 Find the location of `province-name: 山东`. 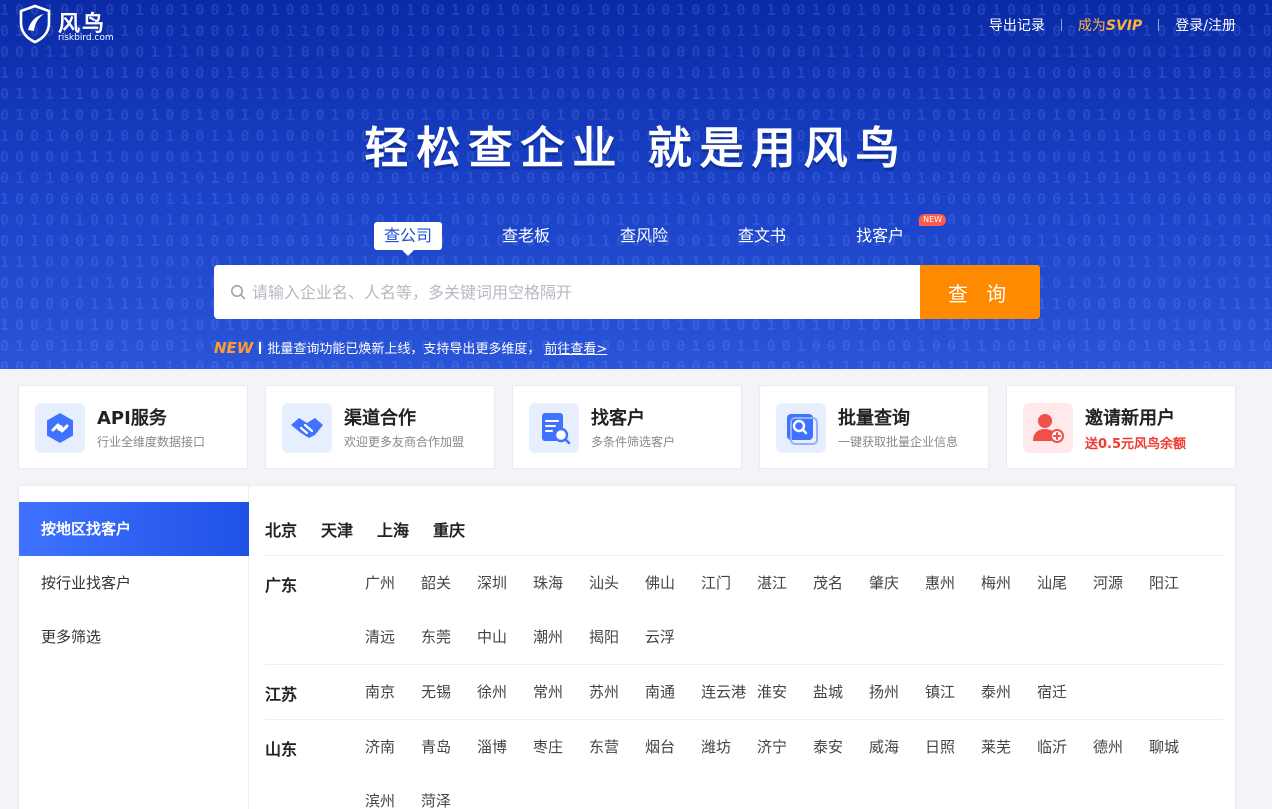

province-name: 山东 is located at coordinates (281, 748).